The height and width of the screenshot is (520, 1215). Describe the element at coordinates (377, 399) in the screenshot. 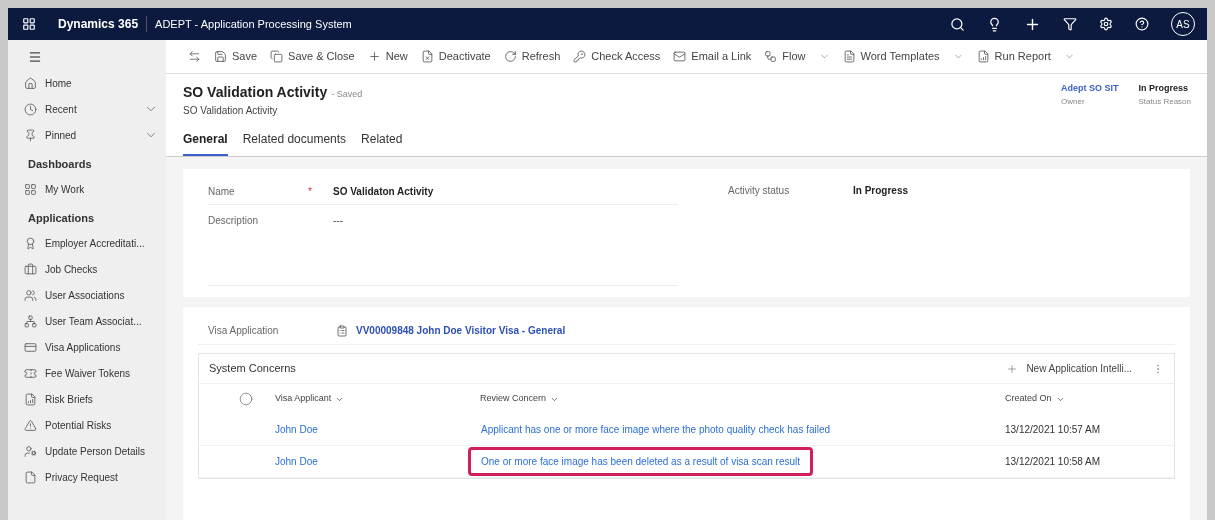

I see `column-header: Visa Applicant` at that location.